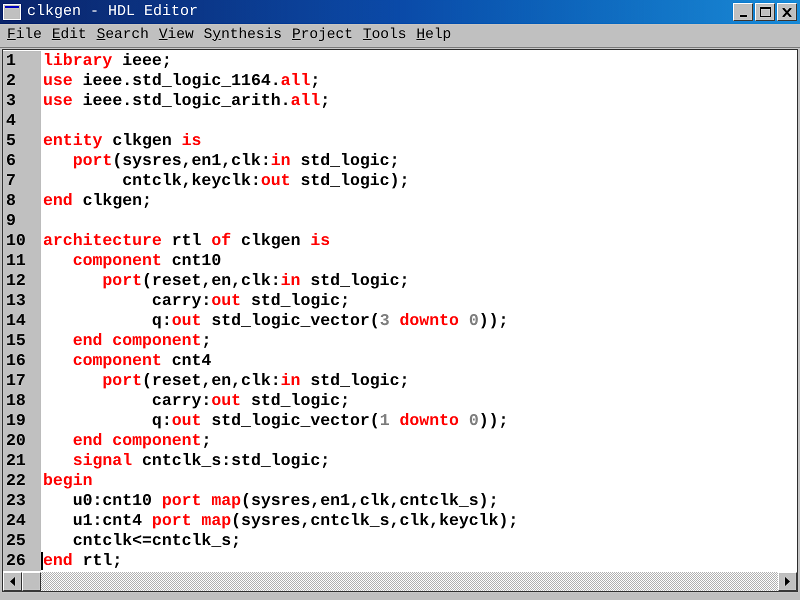 The height and width of the screenshot is (600, 800). I want to click on scroll-thumb, so click(31, 581).